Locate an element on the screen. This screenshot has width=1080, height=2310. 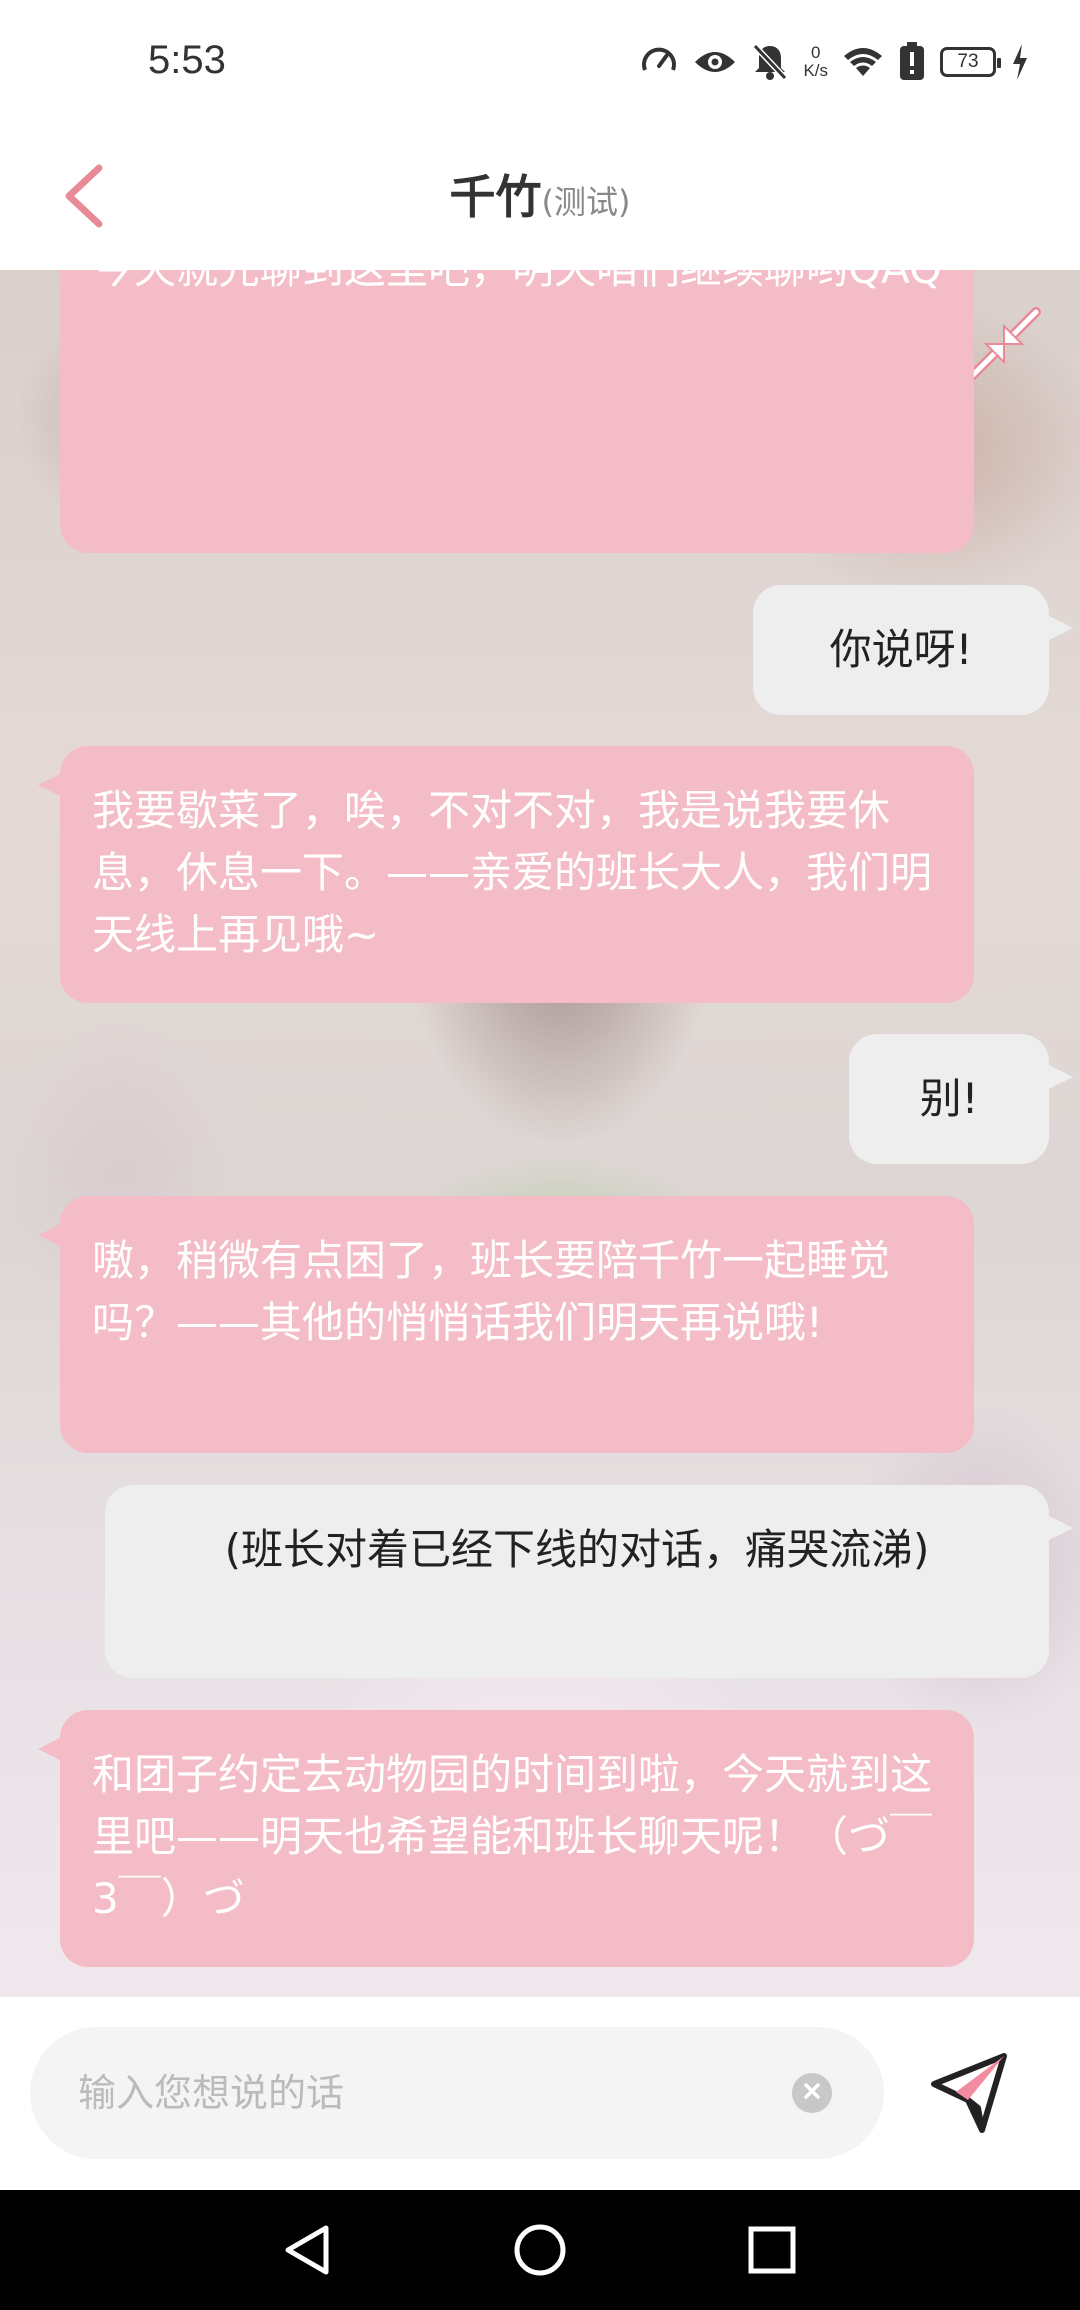
collapse-button is located at coordinates (1004, 344).